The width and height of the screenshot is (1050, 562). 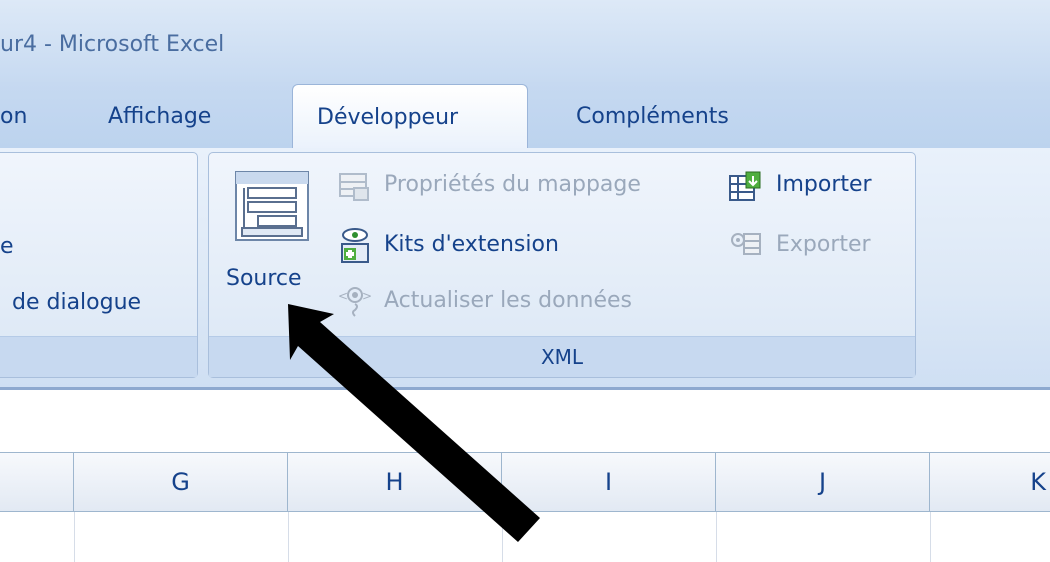 What do you see at coordinates (414, 423) in the screenshot?
I see `pointer-arrow-icon` at bounding box center [414, 423].